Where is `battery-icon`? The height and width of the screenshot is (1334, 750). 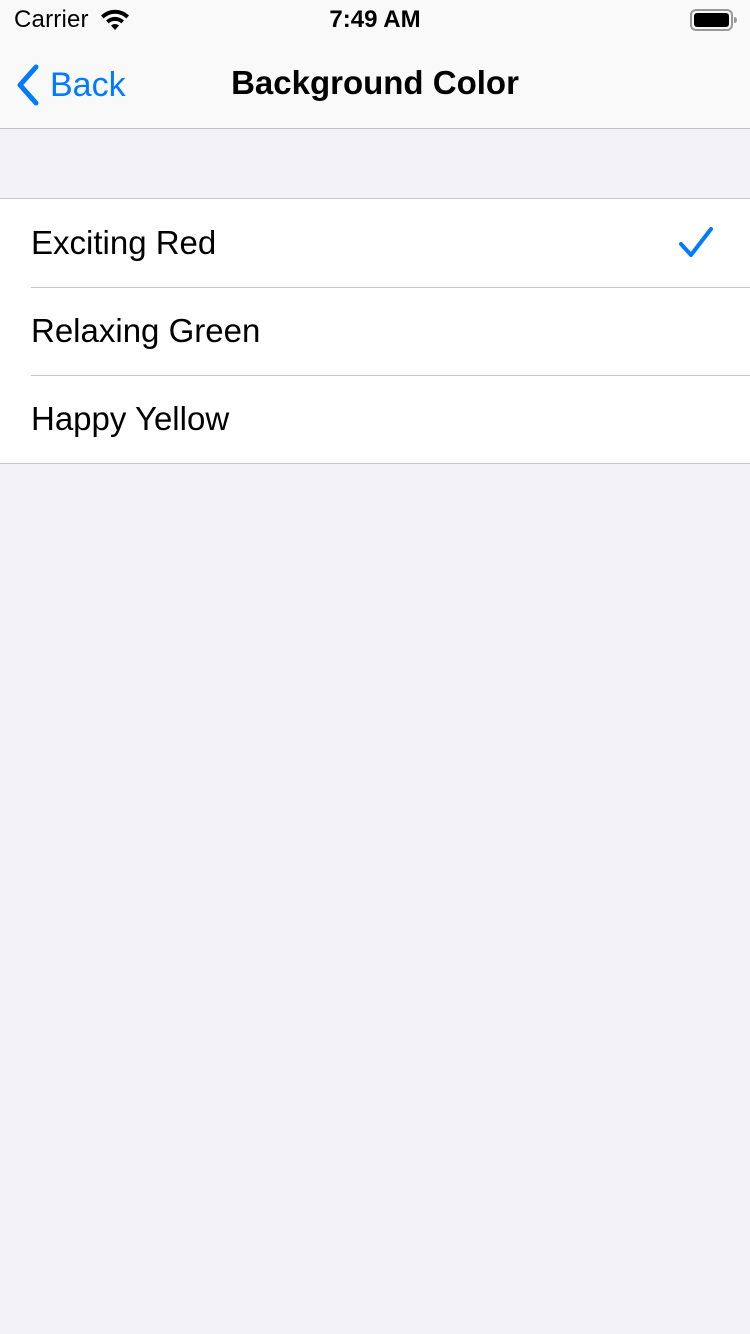
battery-icon is located at coordinates (713, 20).